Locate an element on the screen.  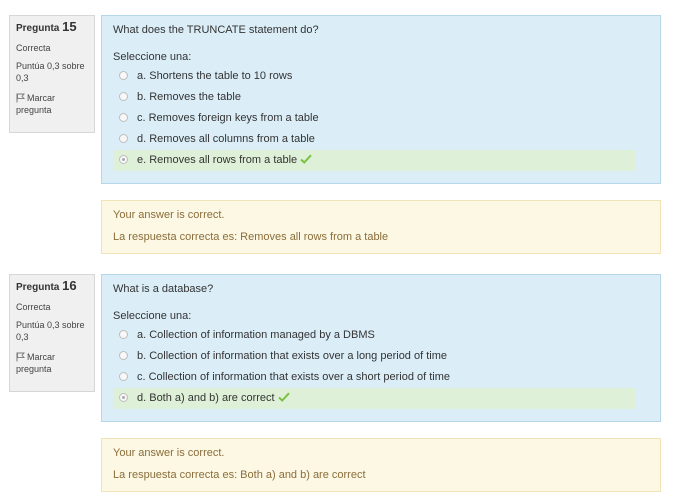
question-number: Pregunta 16 is located at coordinates (52, 287).